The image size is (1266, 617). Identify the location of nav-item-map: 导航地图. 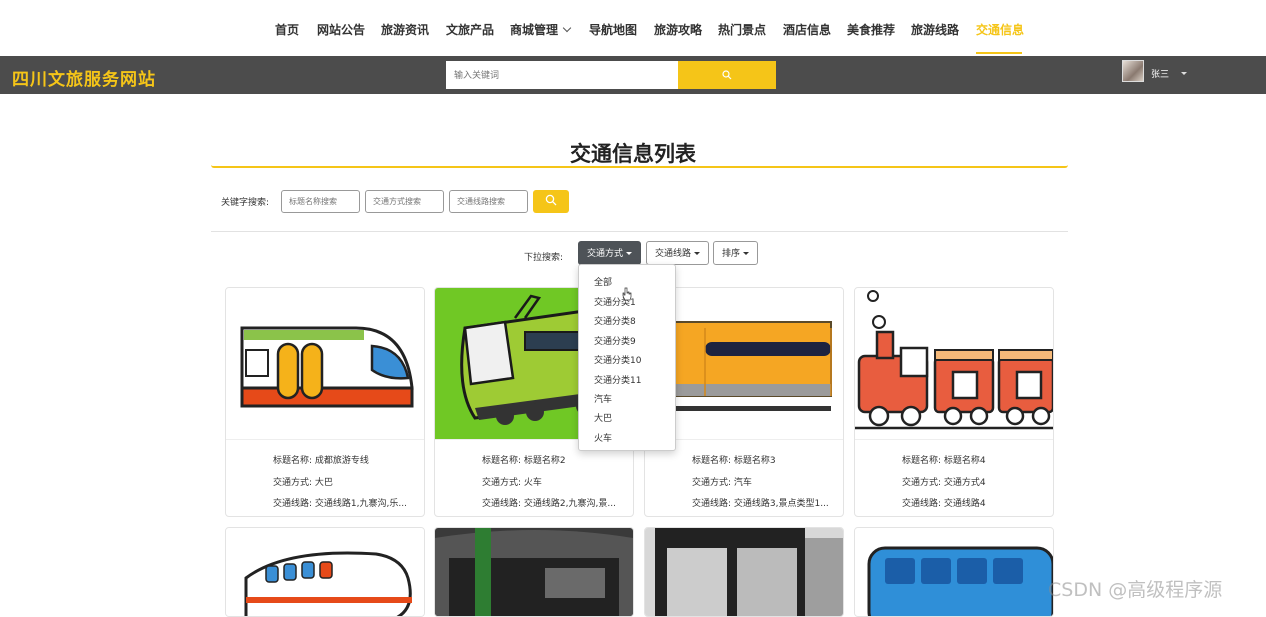
(613, 29).